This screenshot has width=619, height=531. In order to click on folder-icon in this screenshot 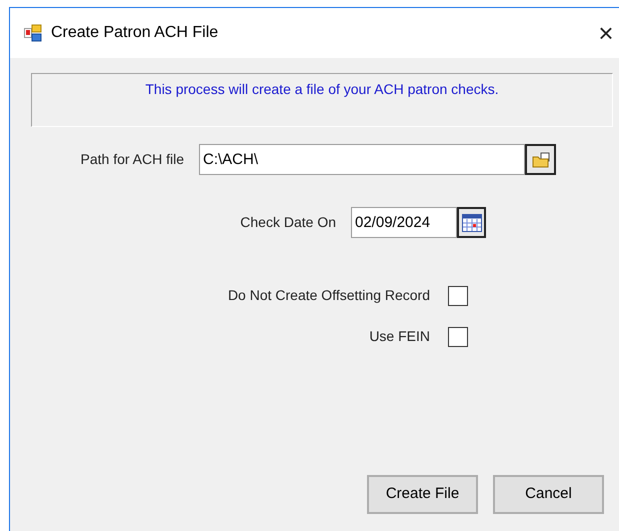, I will do `click(541, 160)`.